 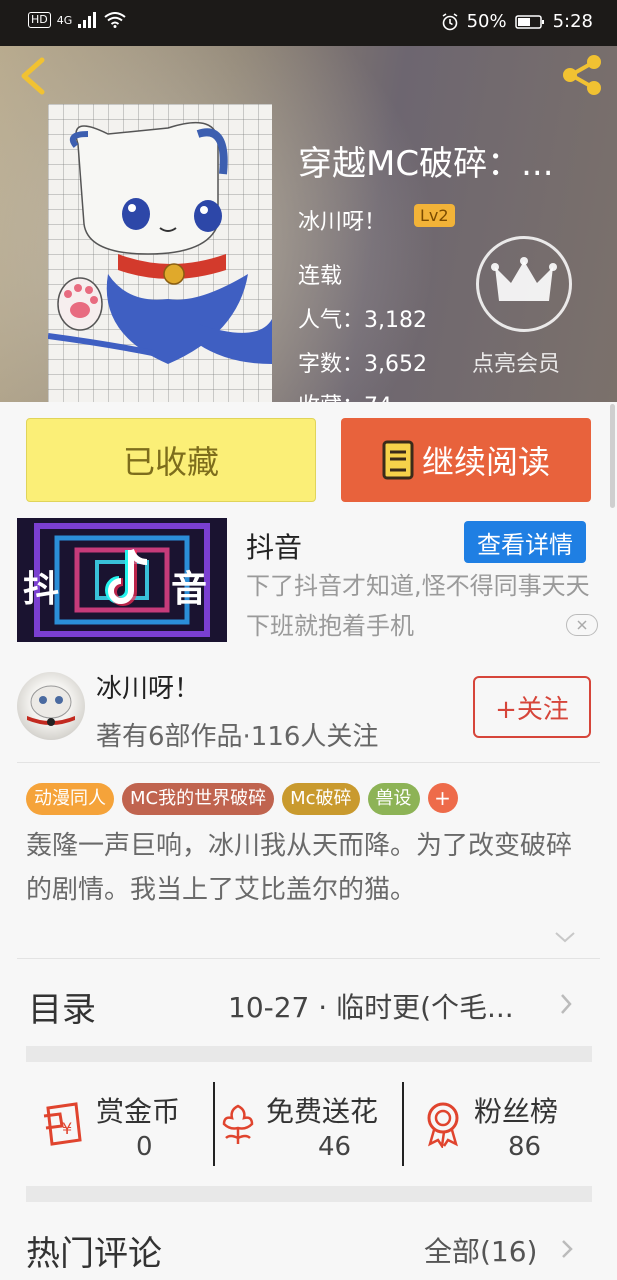 I want to click on ad-thumbnail-text-right: 音, so click(x=189, y=589).